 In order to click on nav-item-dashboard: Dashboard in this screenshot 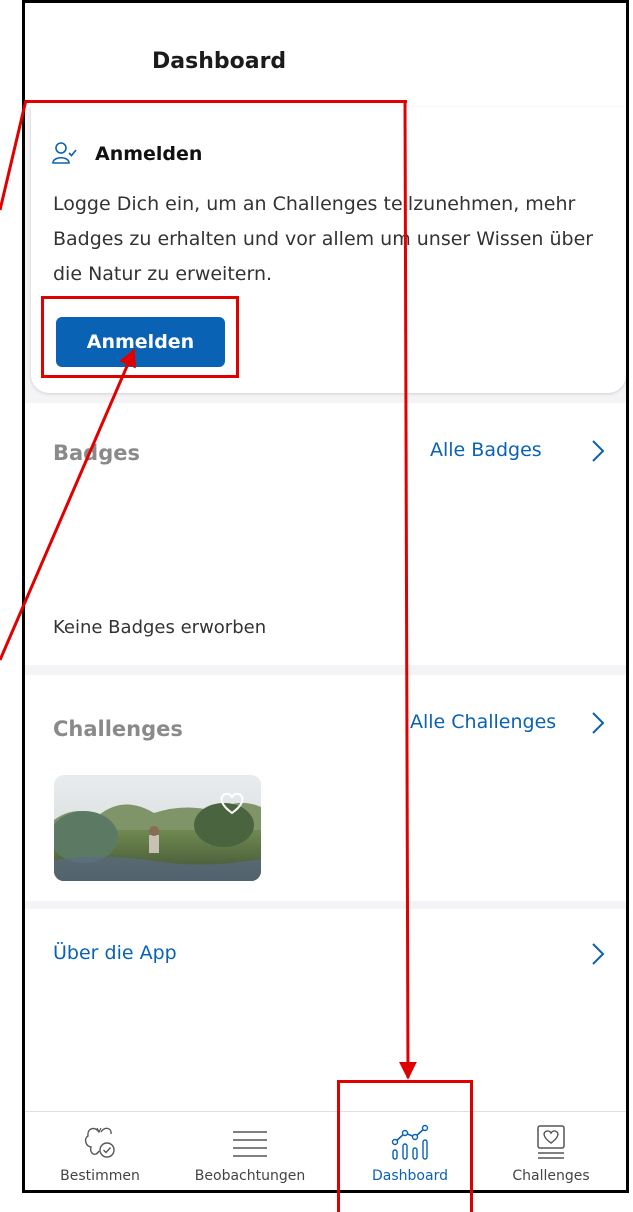, I will do `click(410, 1151)`.